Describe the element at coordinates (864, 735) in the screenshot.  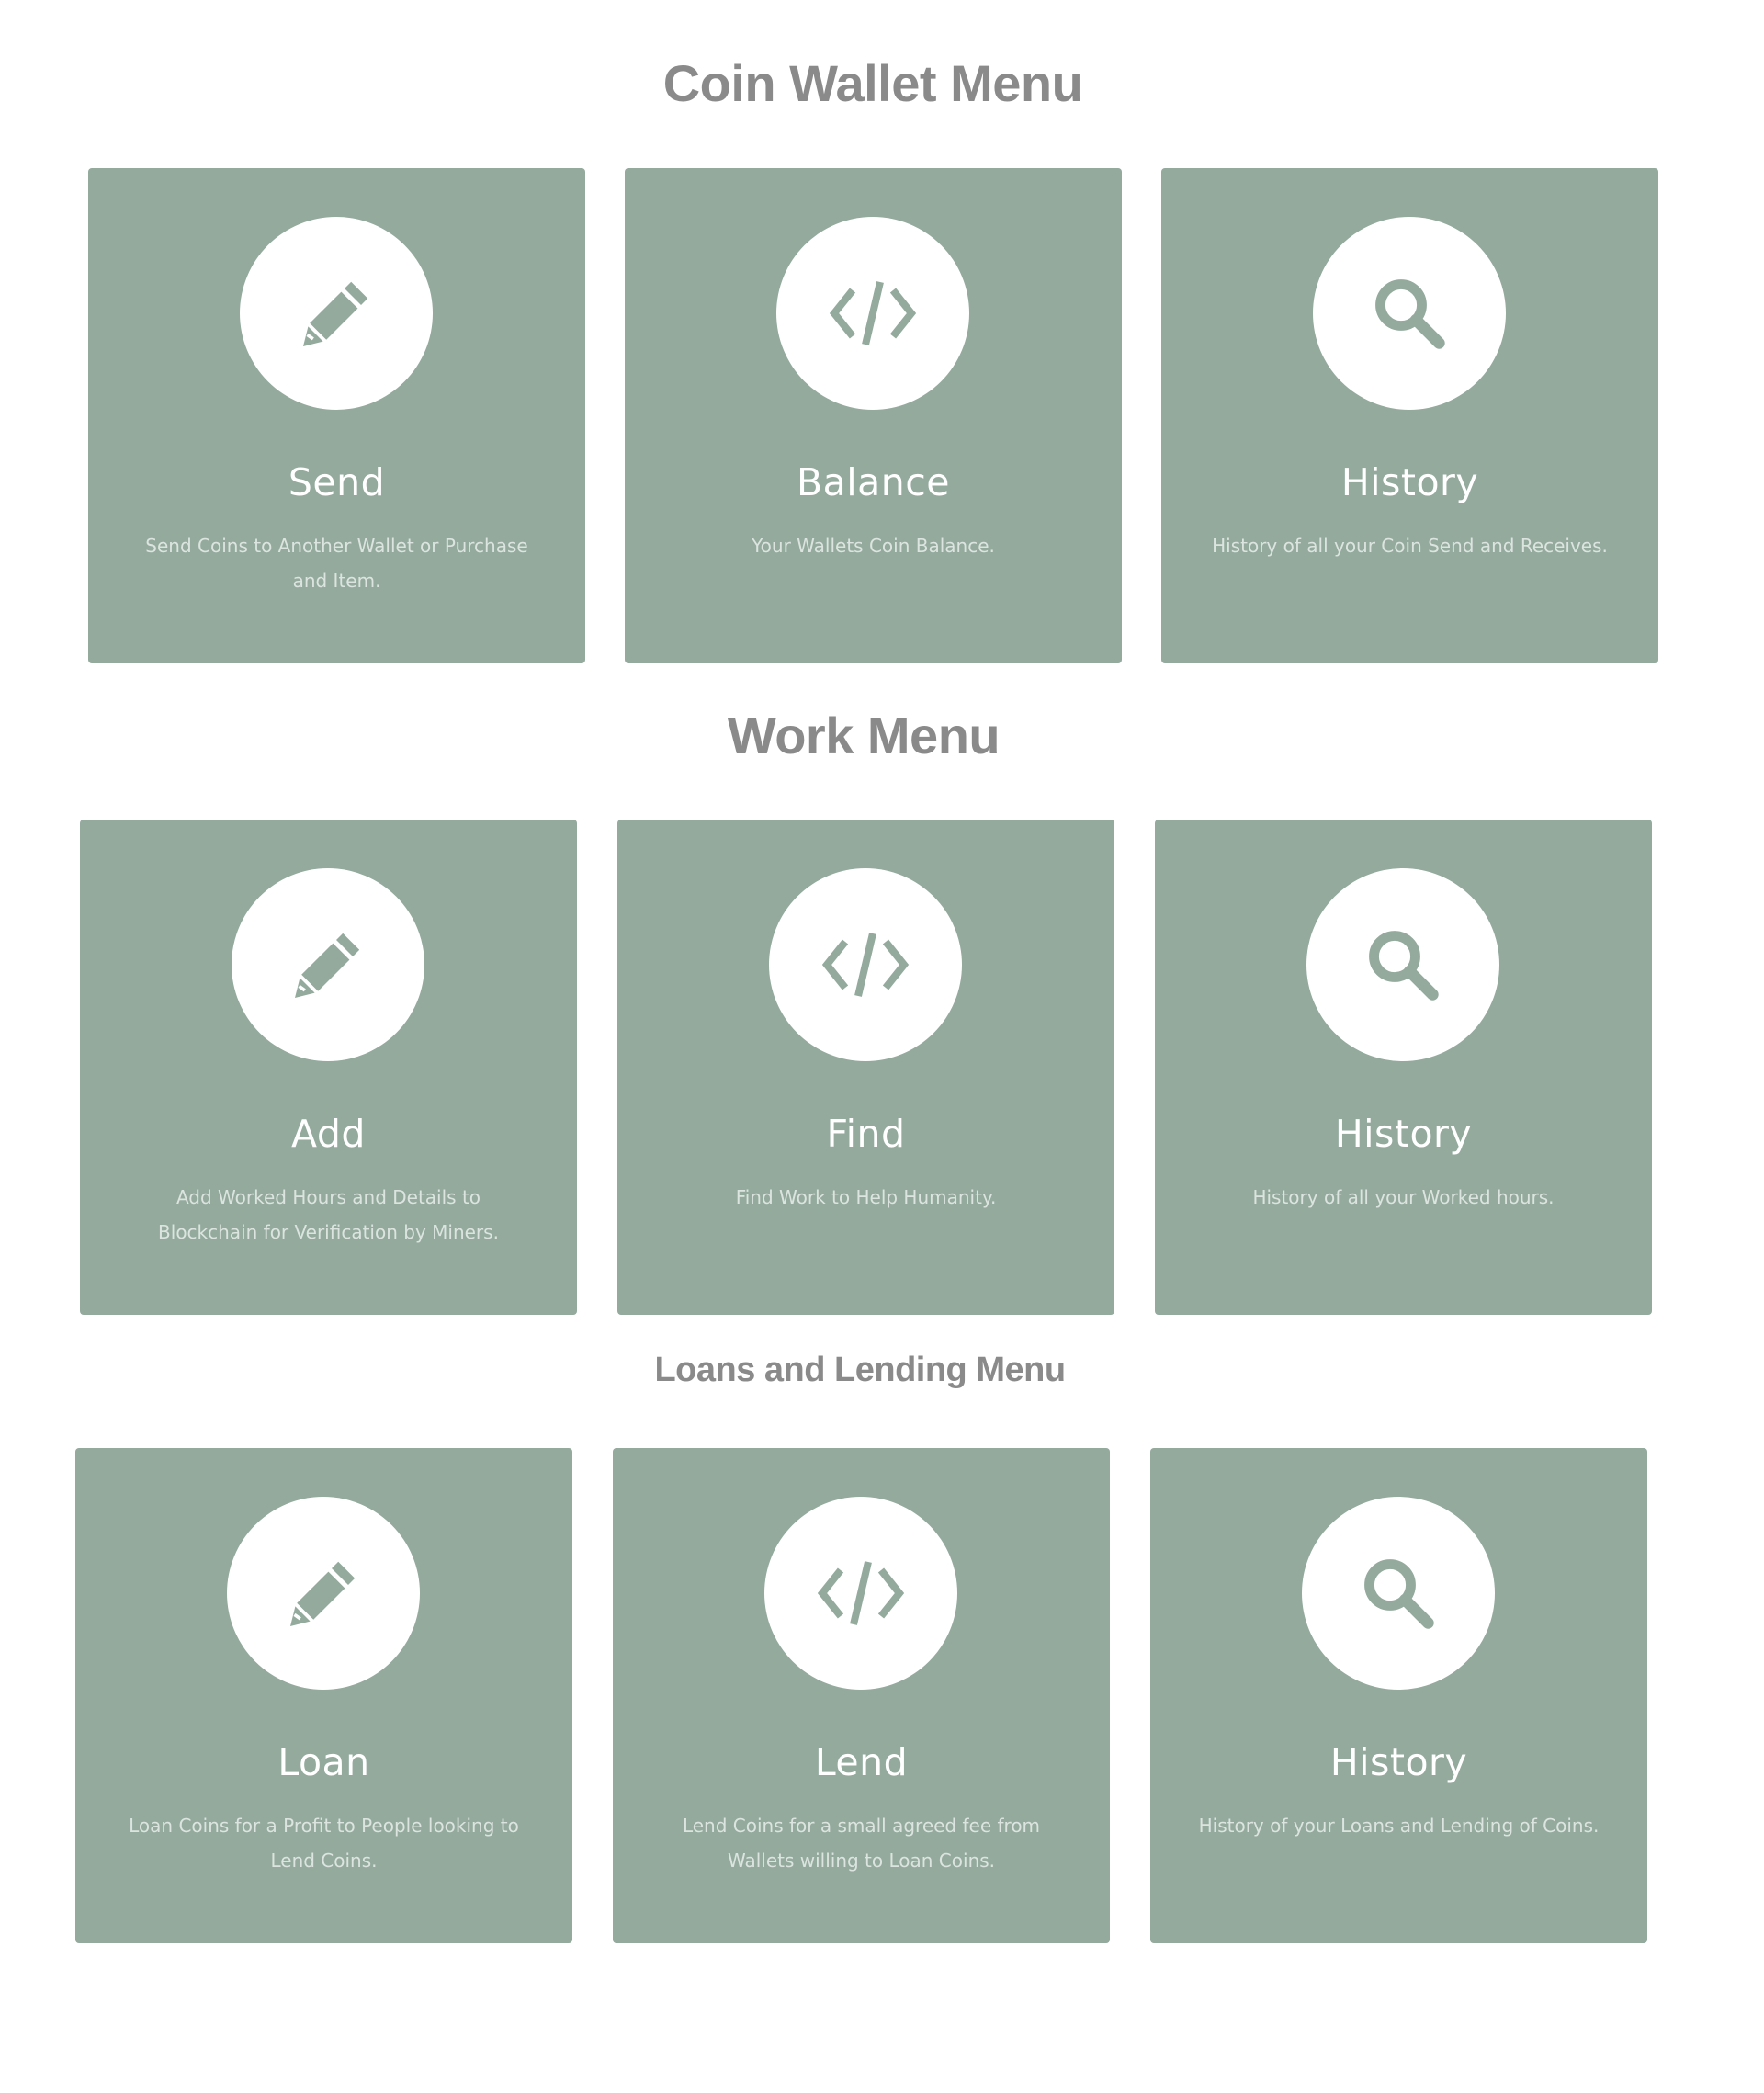
I see `section-title-work: Work Menu` at that location.